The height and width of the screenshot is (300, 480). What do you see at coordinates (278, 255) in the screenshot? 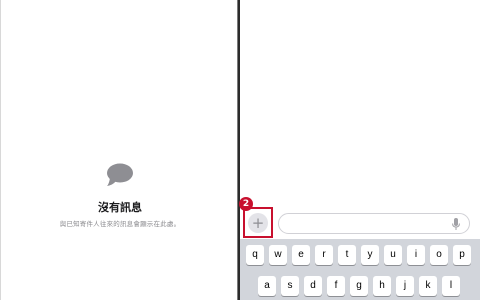
I see `key-w: w` at bounding box center [278, 255].